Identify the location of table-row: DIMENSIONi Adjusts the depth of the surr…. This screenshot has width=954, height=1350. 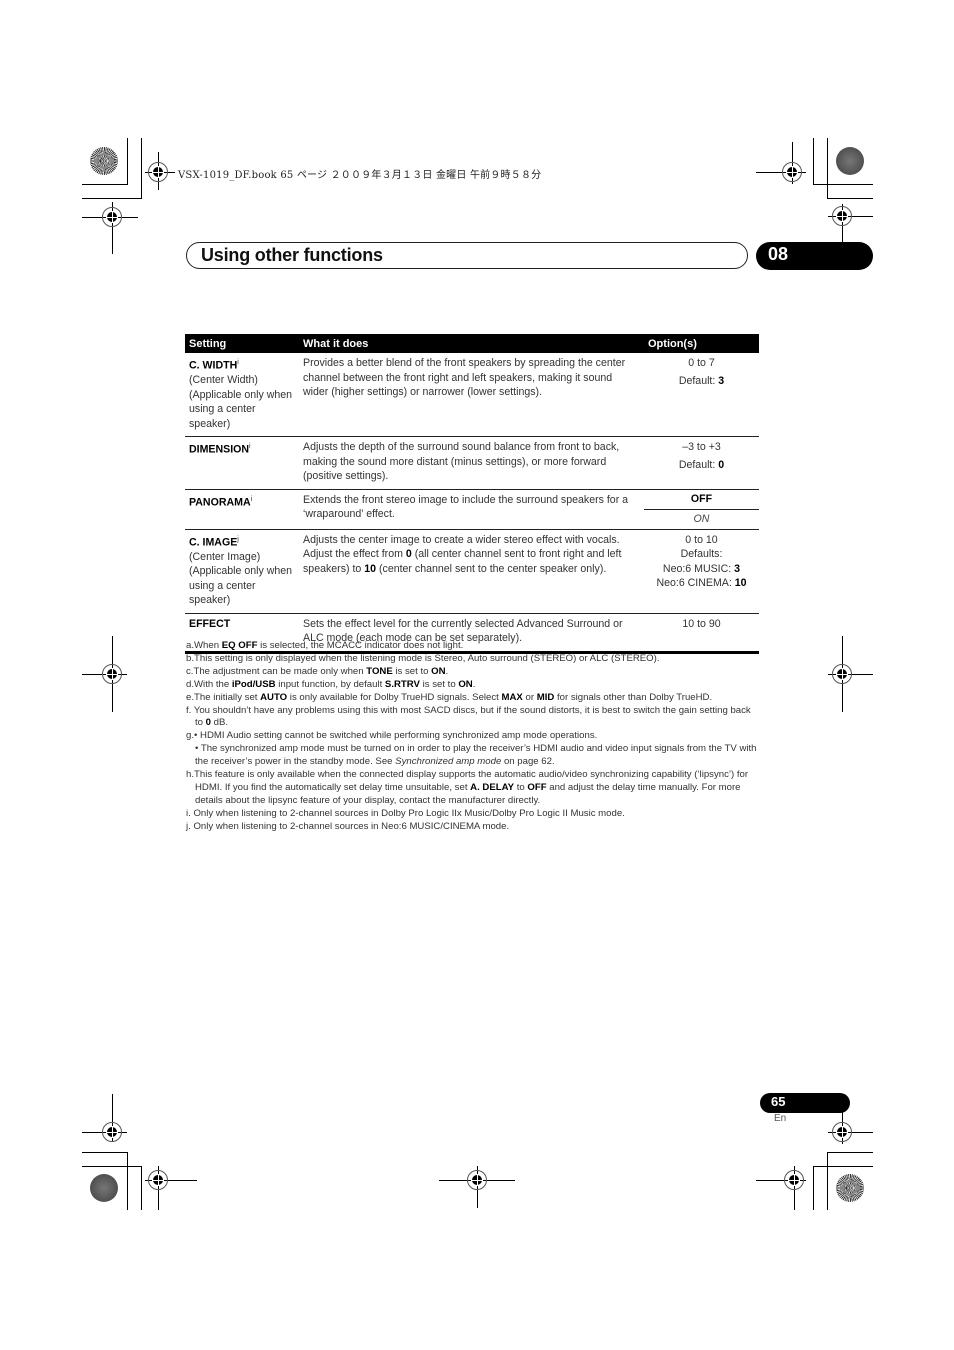
(472, 463).